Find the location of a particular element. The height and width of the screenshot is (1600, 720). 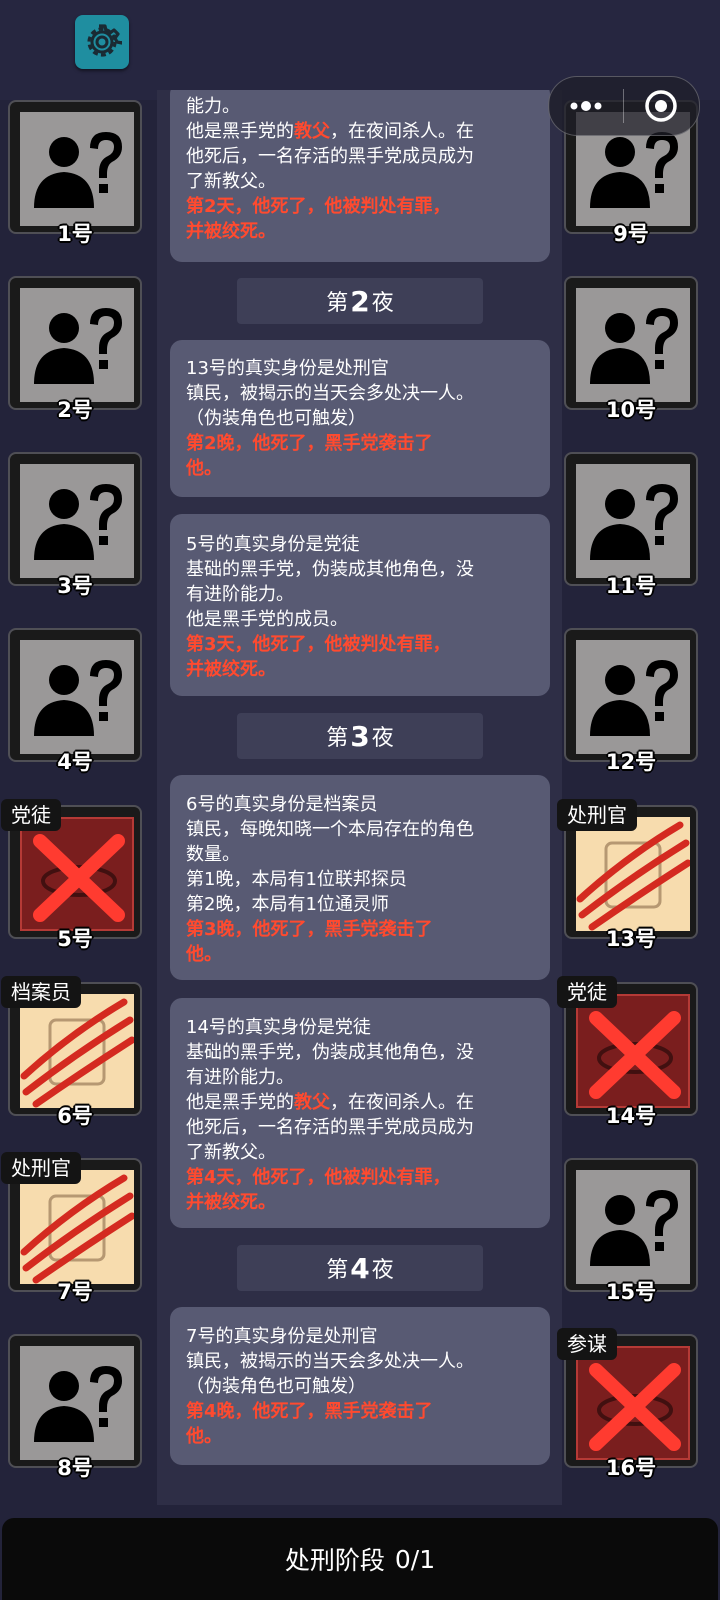

log-line: 第1晚，本局有1位联邦探员 is located at coordinates (296, 879).